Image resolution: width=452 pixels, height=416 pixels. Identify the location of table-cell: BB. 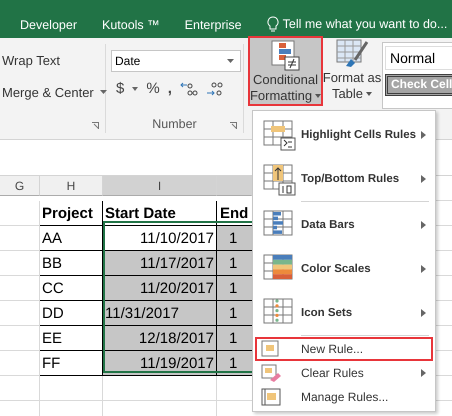
(71, 263).